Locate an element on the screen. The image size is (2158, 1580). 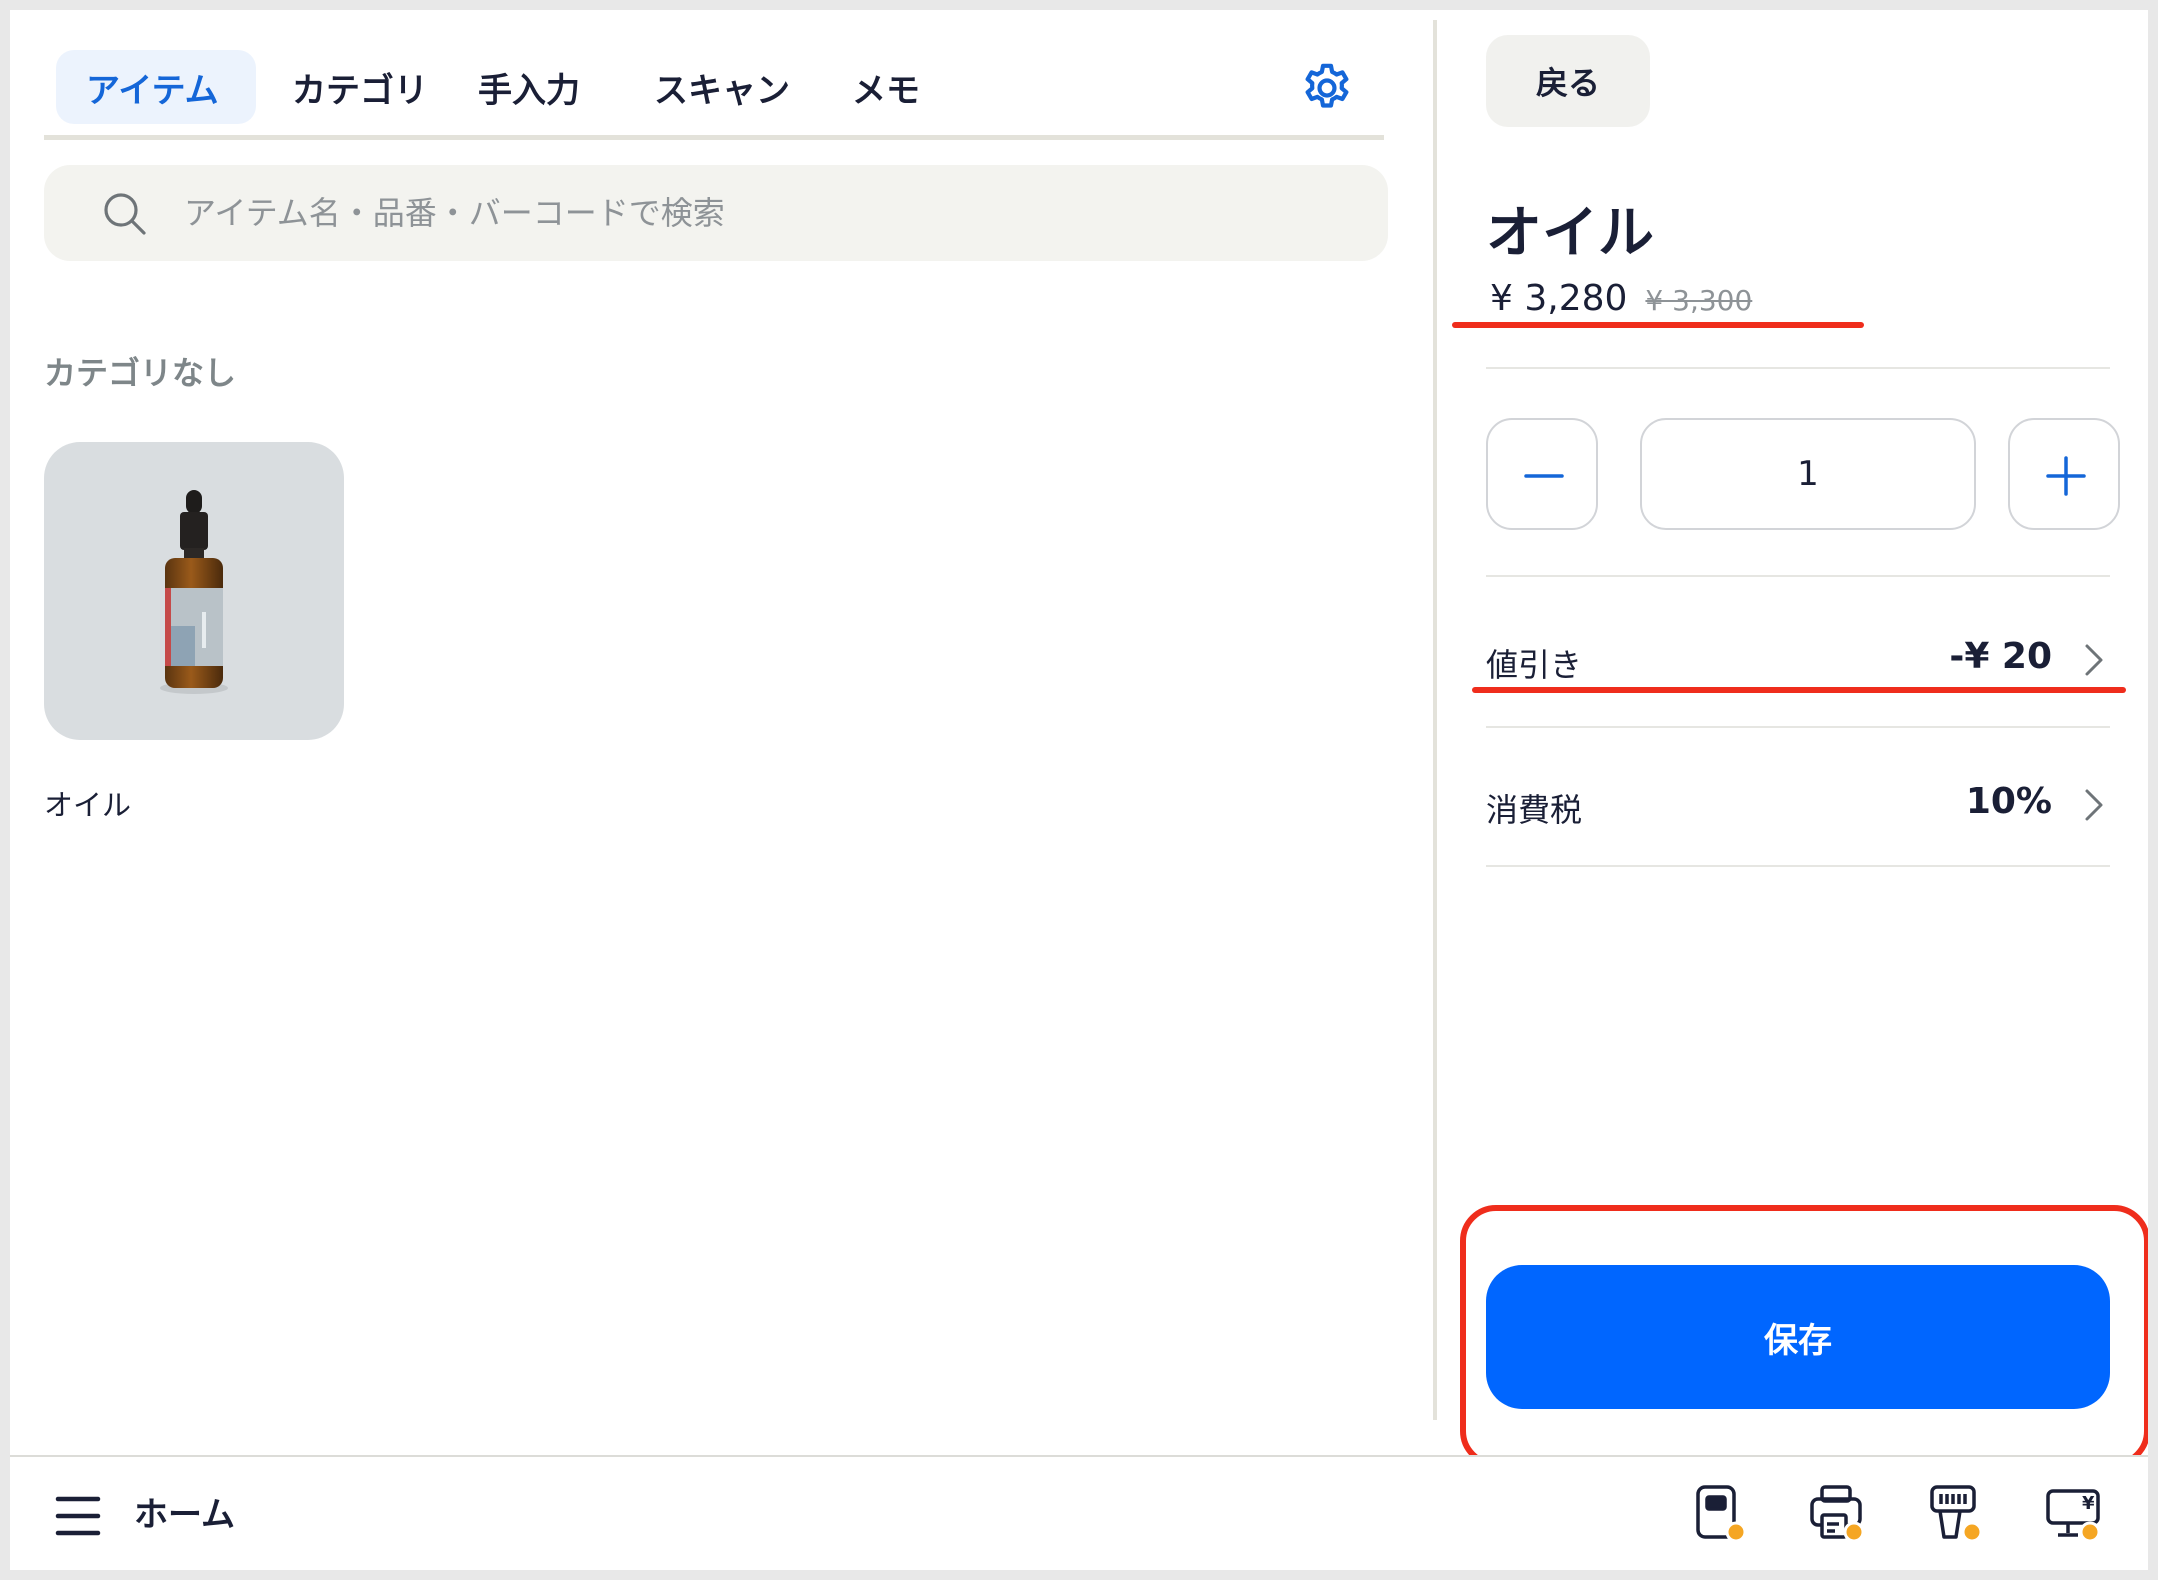
bottom-bar: ホーム ¥ is located at coordinates (1079, 1512).